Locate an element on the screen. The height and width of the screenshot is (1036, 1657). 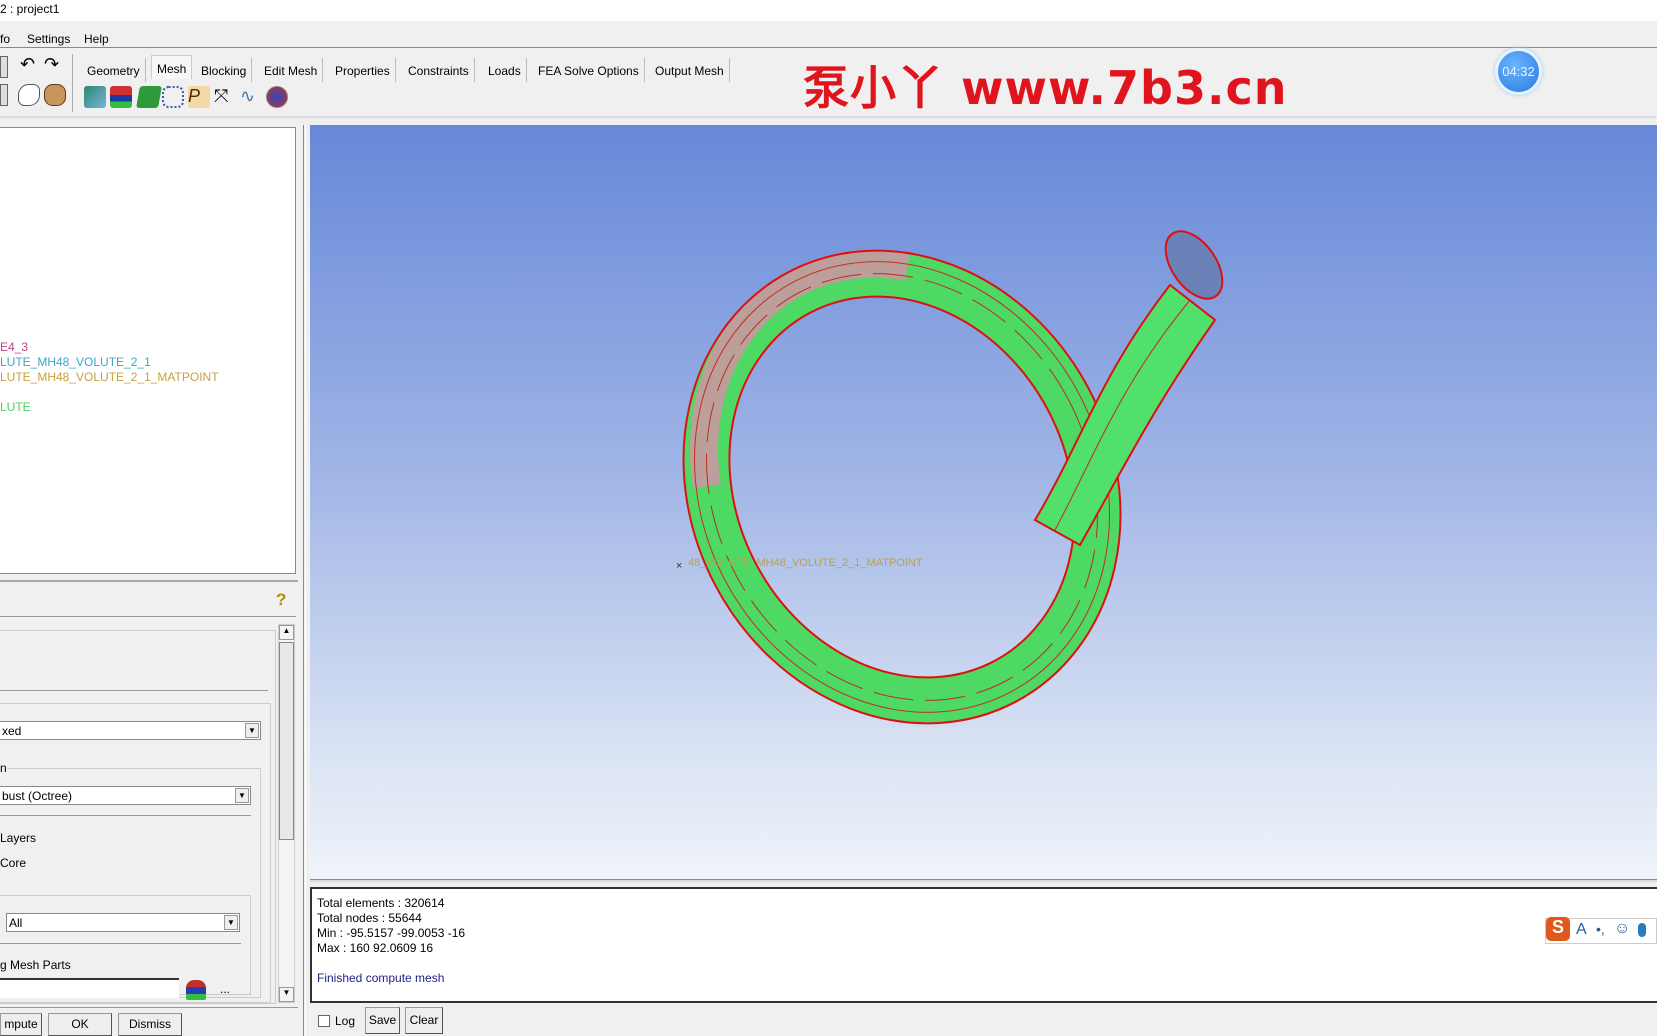
tab-loads: Loads is located at coordinates (505, 70).